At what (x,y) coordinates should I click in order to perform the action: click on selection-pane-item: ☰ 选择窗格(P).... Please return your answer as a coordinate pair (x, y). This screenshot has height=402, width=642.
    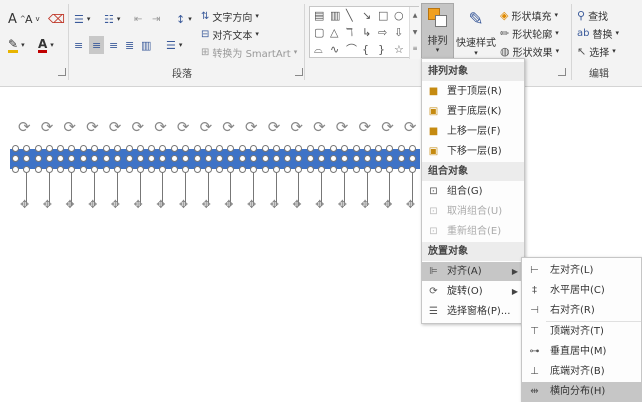
    Looking at the image, I should click on (473, 311).